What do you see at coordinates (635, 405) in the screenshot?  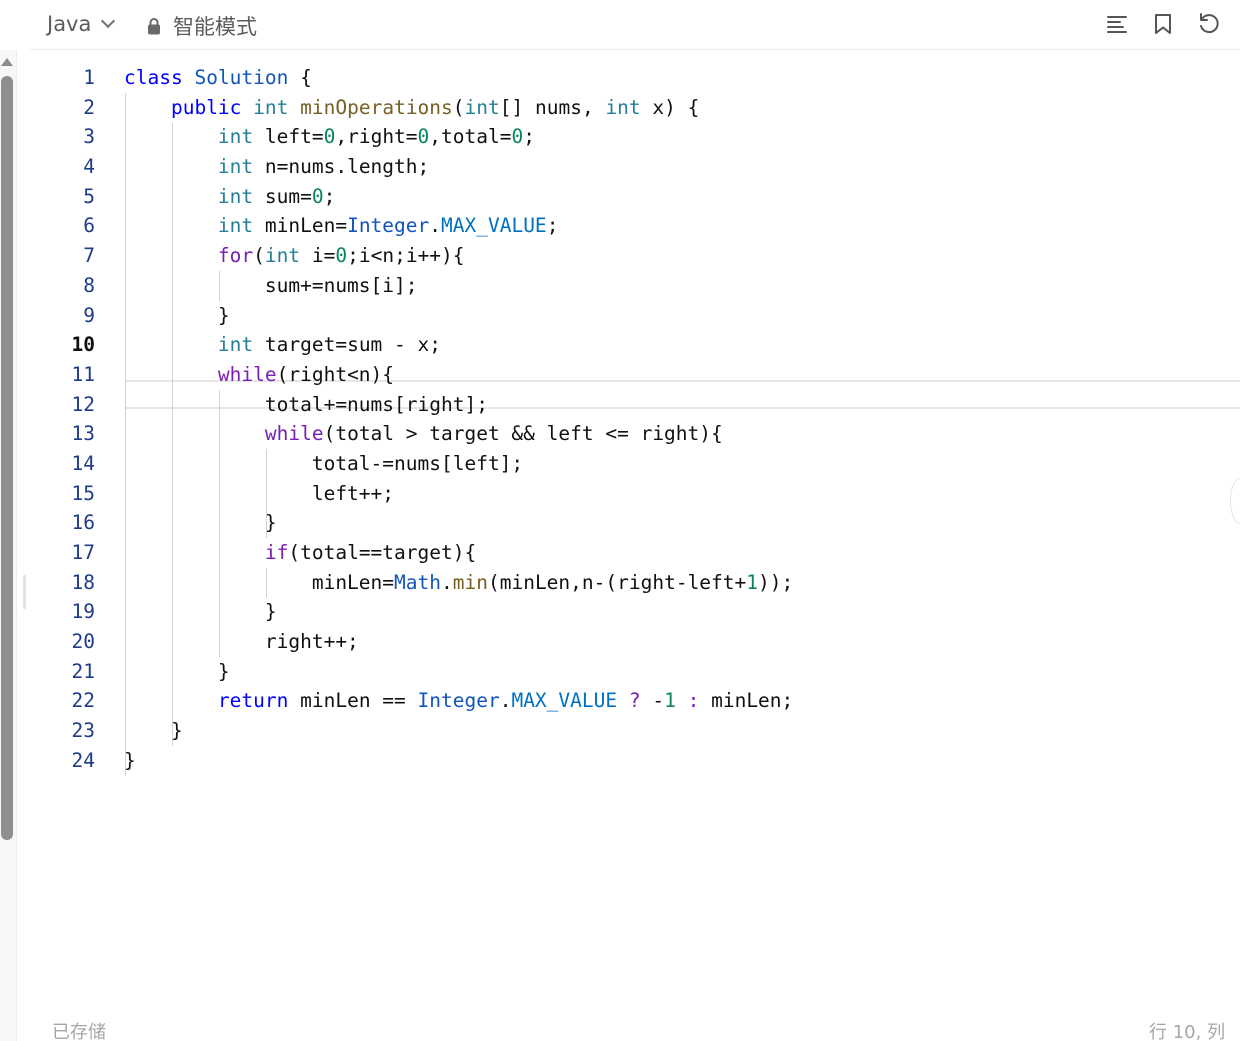 I see `code-line: 12 total+=nums[right];` at bounding box center [635, 405].